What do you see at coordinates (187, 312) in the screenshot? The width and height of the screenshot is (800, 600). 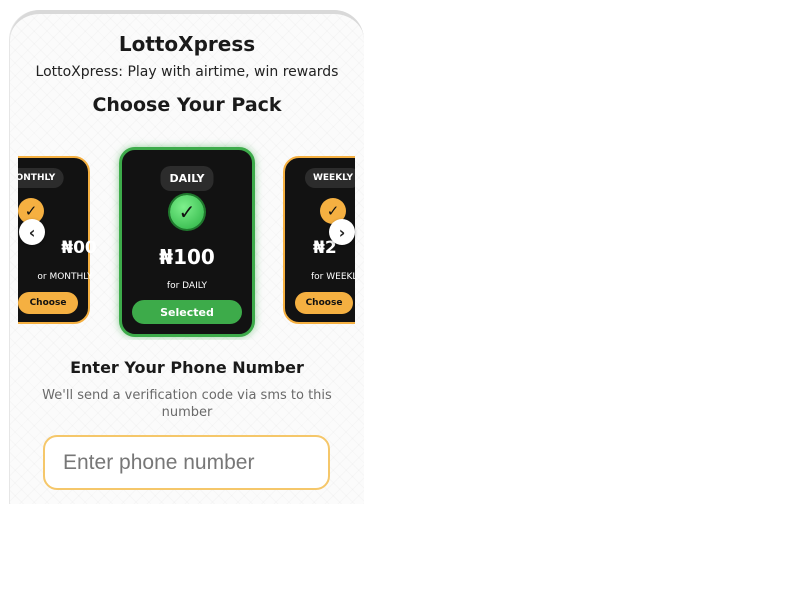 I see `selected-daily-button: Selected` at bounding box center [187, 312].